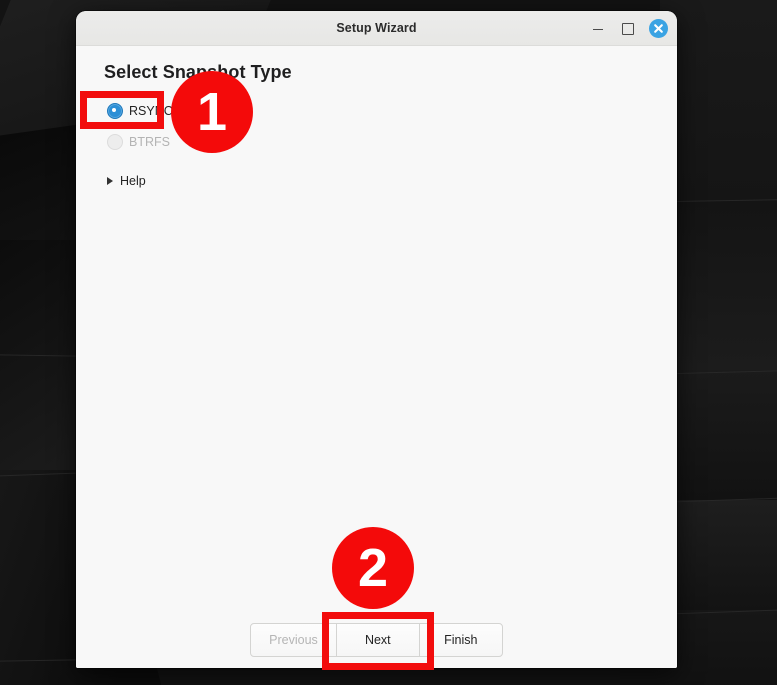  What do you see at coordinates (151, 111) in the screenshot?
I see `radio-option-rsync-label: RSYNC` at bounding box center [151, 111].